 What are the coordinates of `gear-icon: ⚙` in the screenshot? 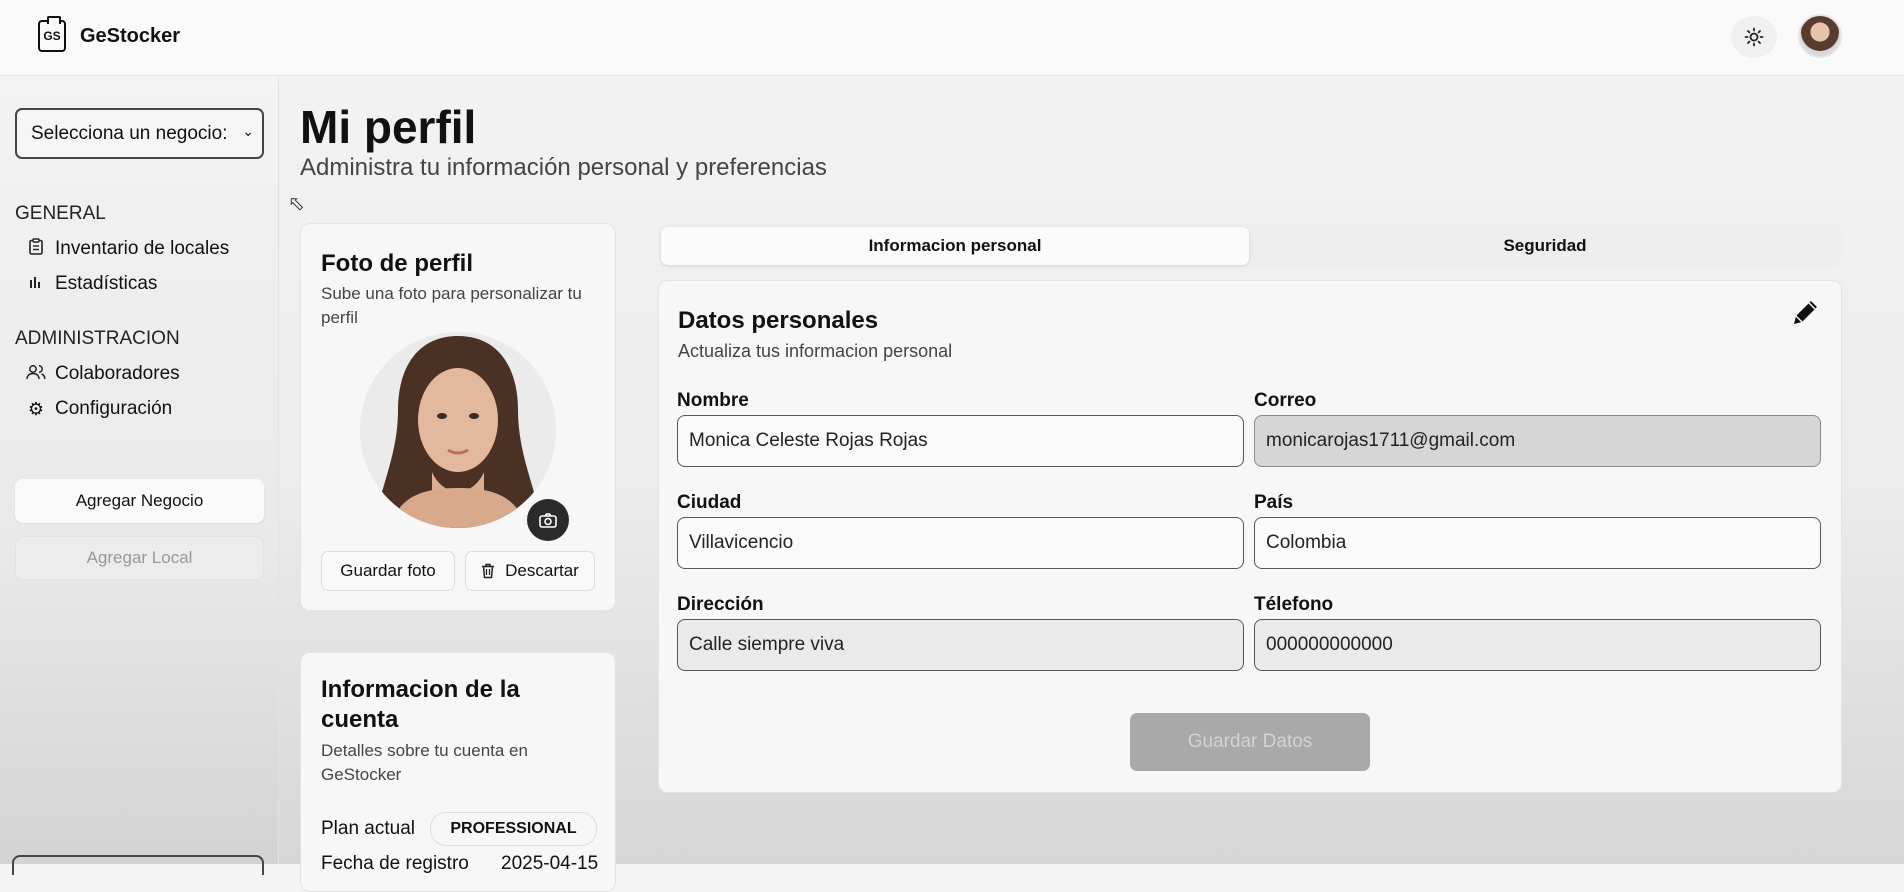 It's located at (36, 408).